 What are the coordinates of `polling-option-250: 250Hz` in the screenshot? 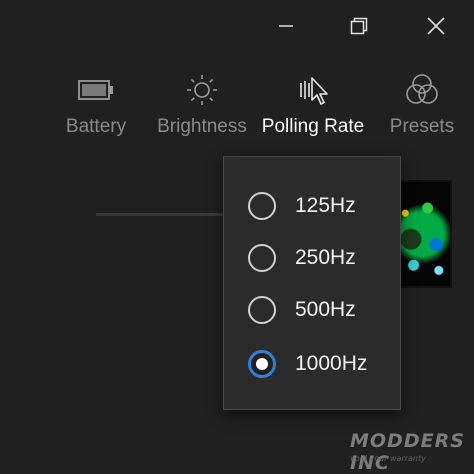 It's located at (312, 258).